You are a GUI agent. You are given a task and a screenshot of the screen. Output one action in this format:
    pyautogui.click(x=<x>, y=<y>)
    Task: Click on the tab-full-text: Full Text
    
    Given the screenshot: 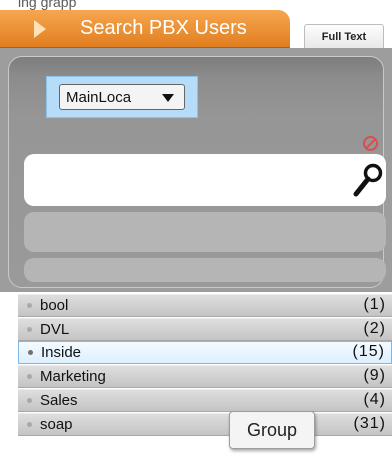 What is the action you would take?
    pyautogui.click(x=344, y=36)
    